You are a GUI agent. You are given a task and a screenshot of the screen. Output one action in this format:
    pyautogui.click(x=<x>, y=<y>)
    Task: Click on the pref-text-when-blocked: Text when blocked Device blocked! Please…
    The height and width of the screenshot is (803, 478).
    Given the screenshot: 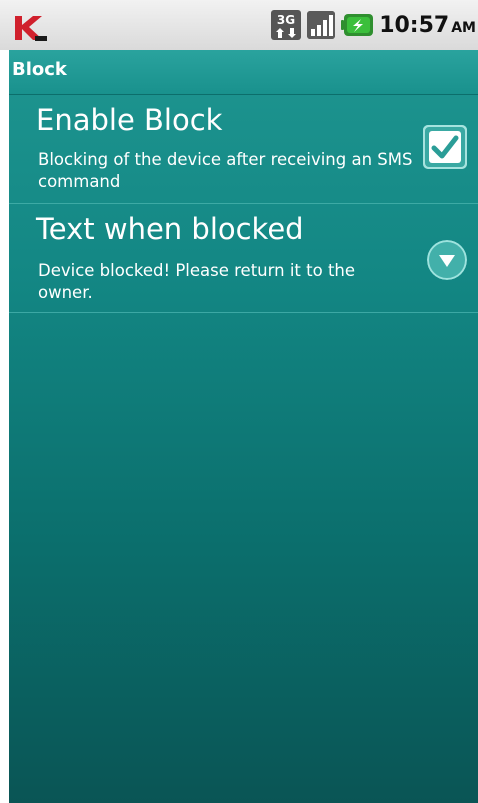 What is the action you would take?
    pyautogui.click(x=243, y=258)
    